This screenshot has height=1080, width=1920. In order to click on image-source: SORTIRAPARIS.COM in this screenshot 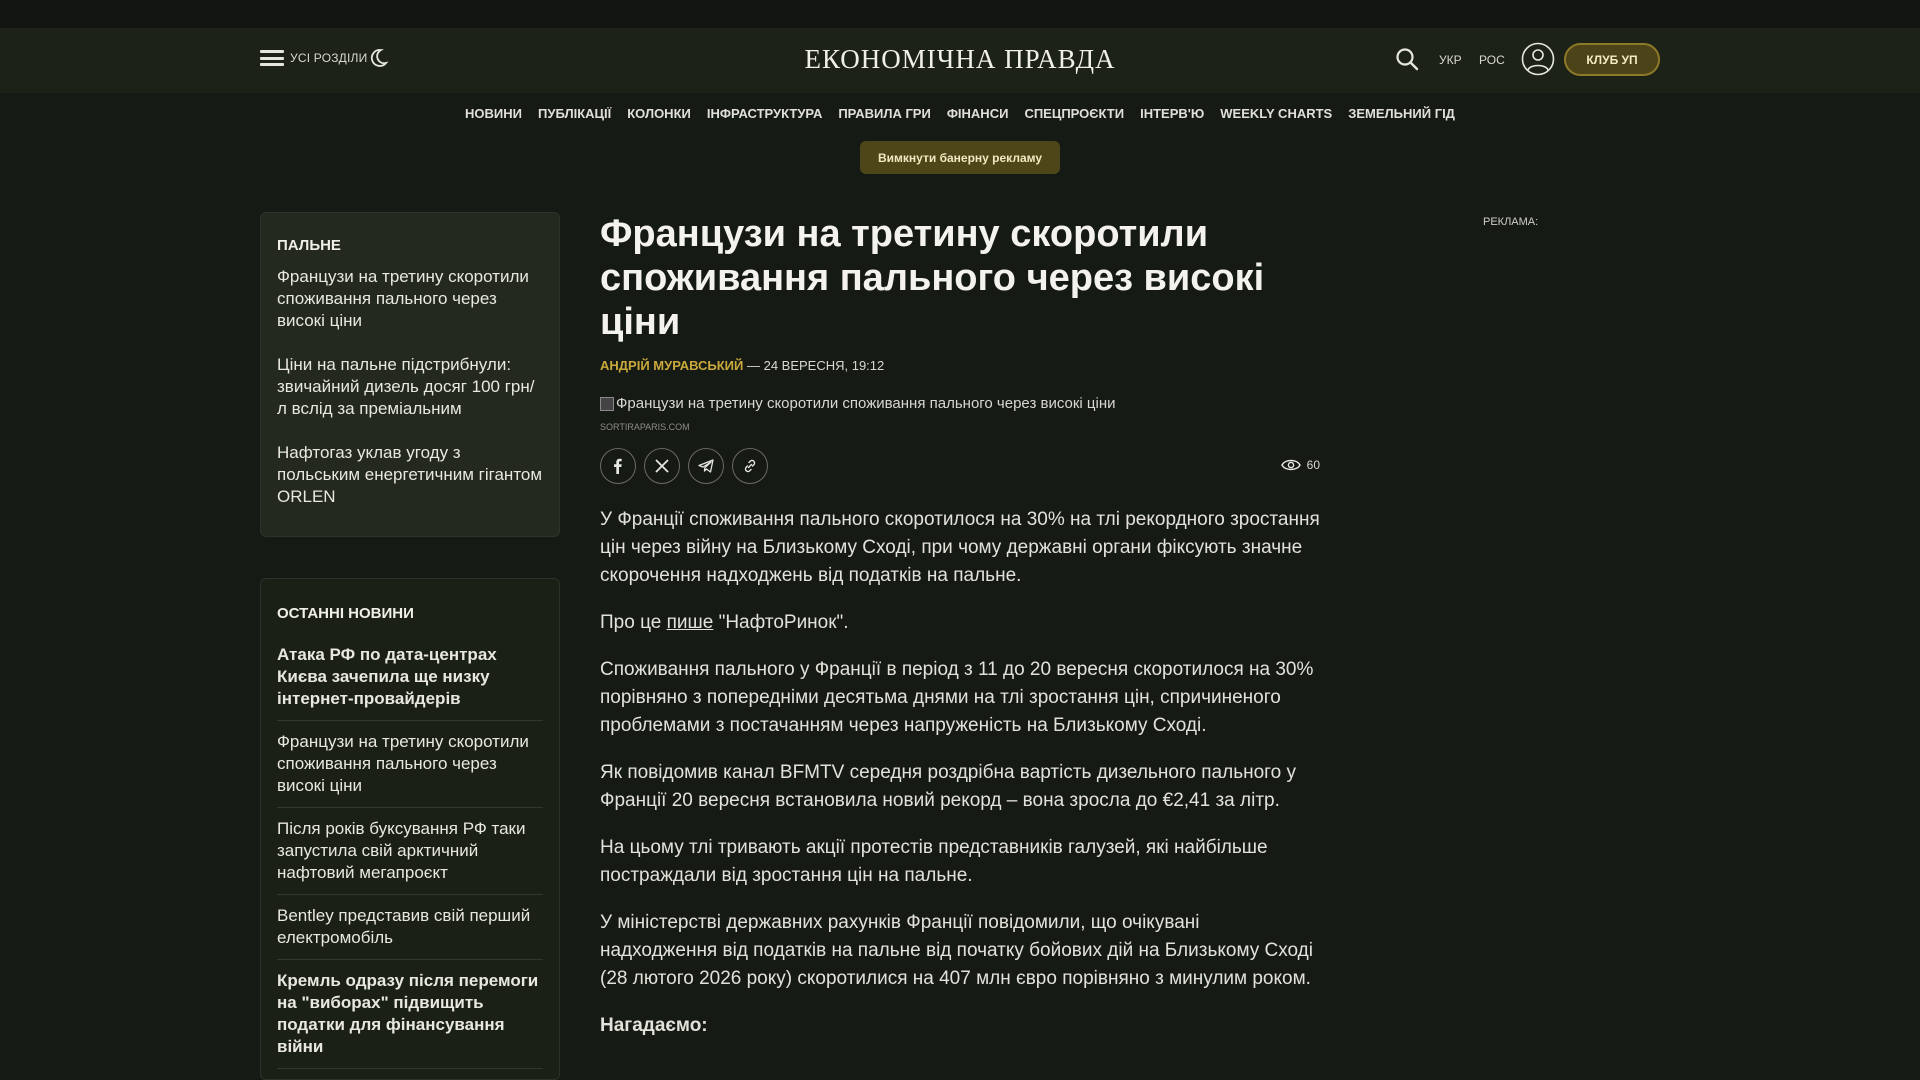, I will do `click(645, 427)`.